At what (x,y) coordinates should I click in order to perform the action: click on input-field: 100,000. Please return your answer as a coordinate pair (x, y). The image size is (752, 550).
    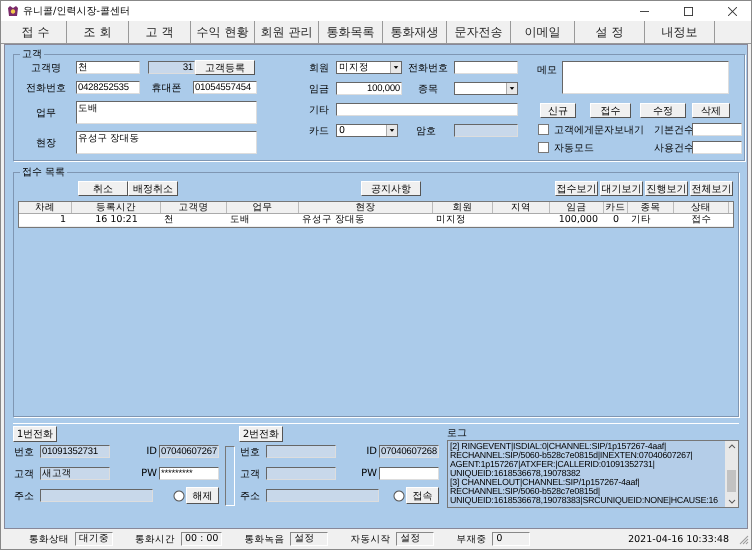
    Looking at the image, I should click on (369, 88).